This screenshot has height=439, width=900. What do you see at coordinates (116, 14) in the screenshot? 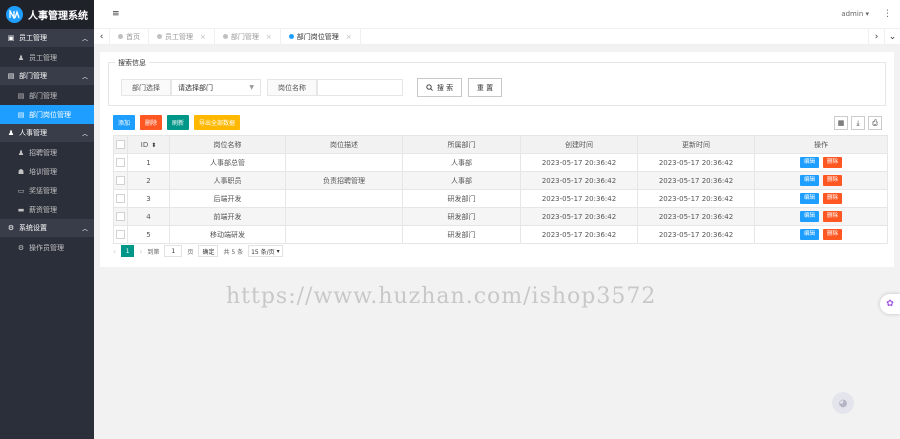
I see `menu-toggle-icon: ≡` at bounding box center [116, 14].